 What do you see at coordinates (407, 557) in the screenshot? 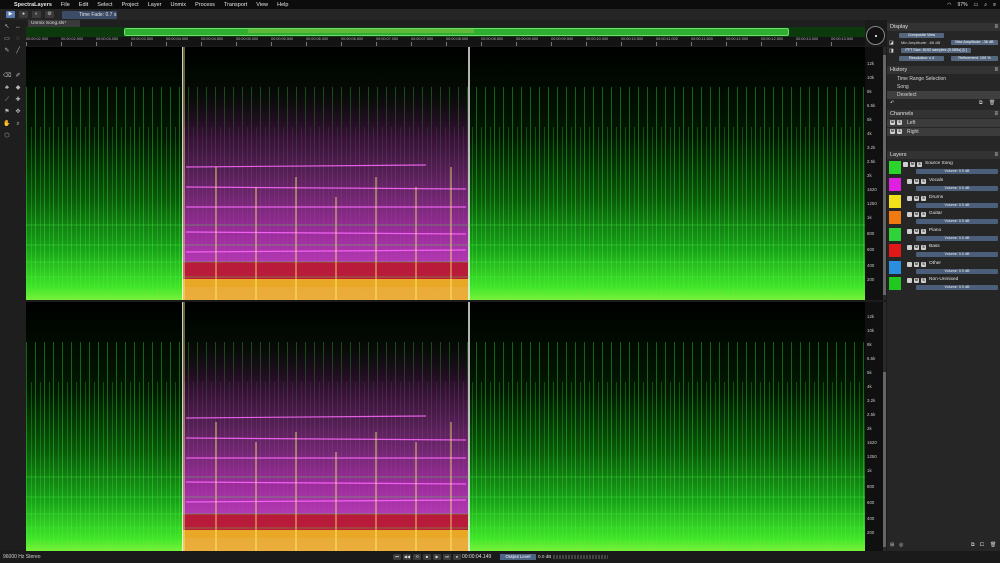
I see `rewind-button: ◀◀` at bounding box center [407, 557].